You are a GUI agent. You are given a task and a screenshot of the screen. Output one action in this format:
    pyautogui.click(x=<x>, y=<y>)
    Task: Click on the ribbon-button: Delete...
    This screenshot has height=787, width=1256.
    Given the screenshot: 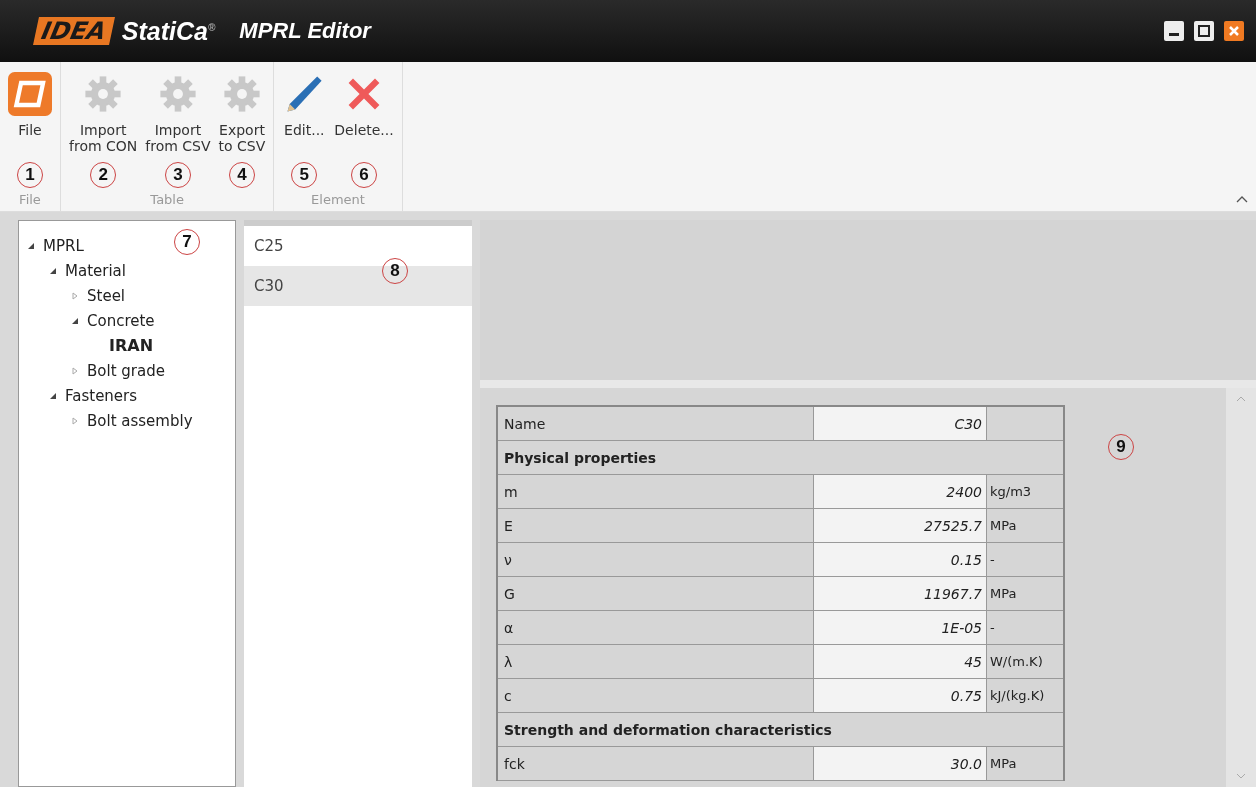 What is the action you would take?
    pyautogui.click(x=364, y=105)
    